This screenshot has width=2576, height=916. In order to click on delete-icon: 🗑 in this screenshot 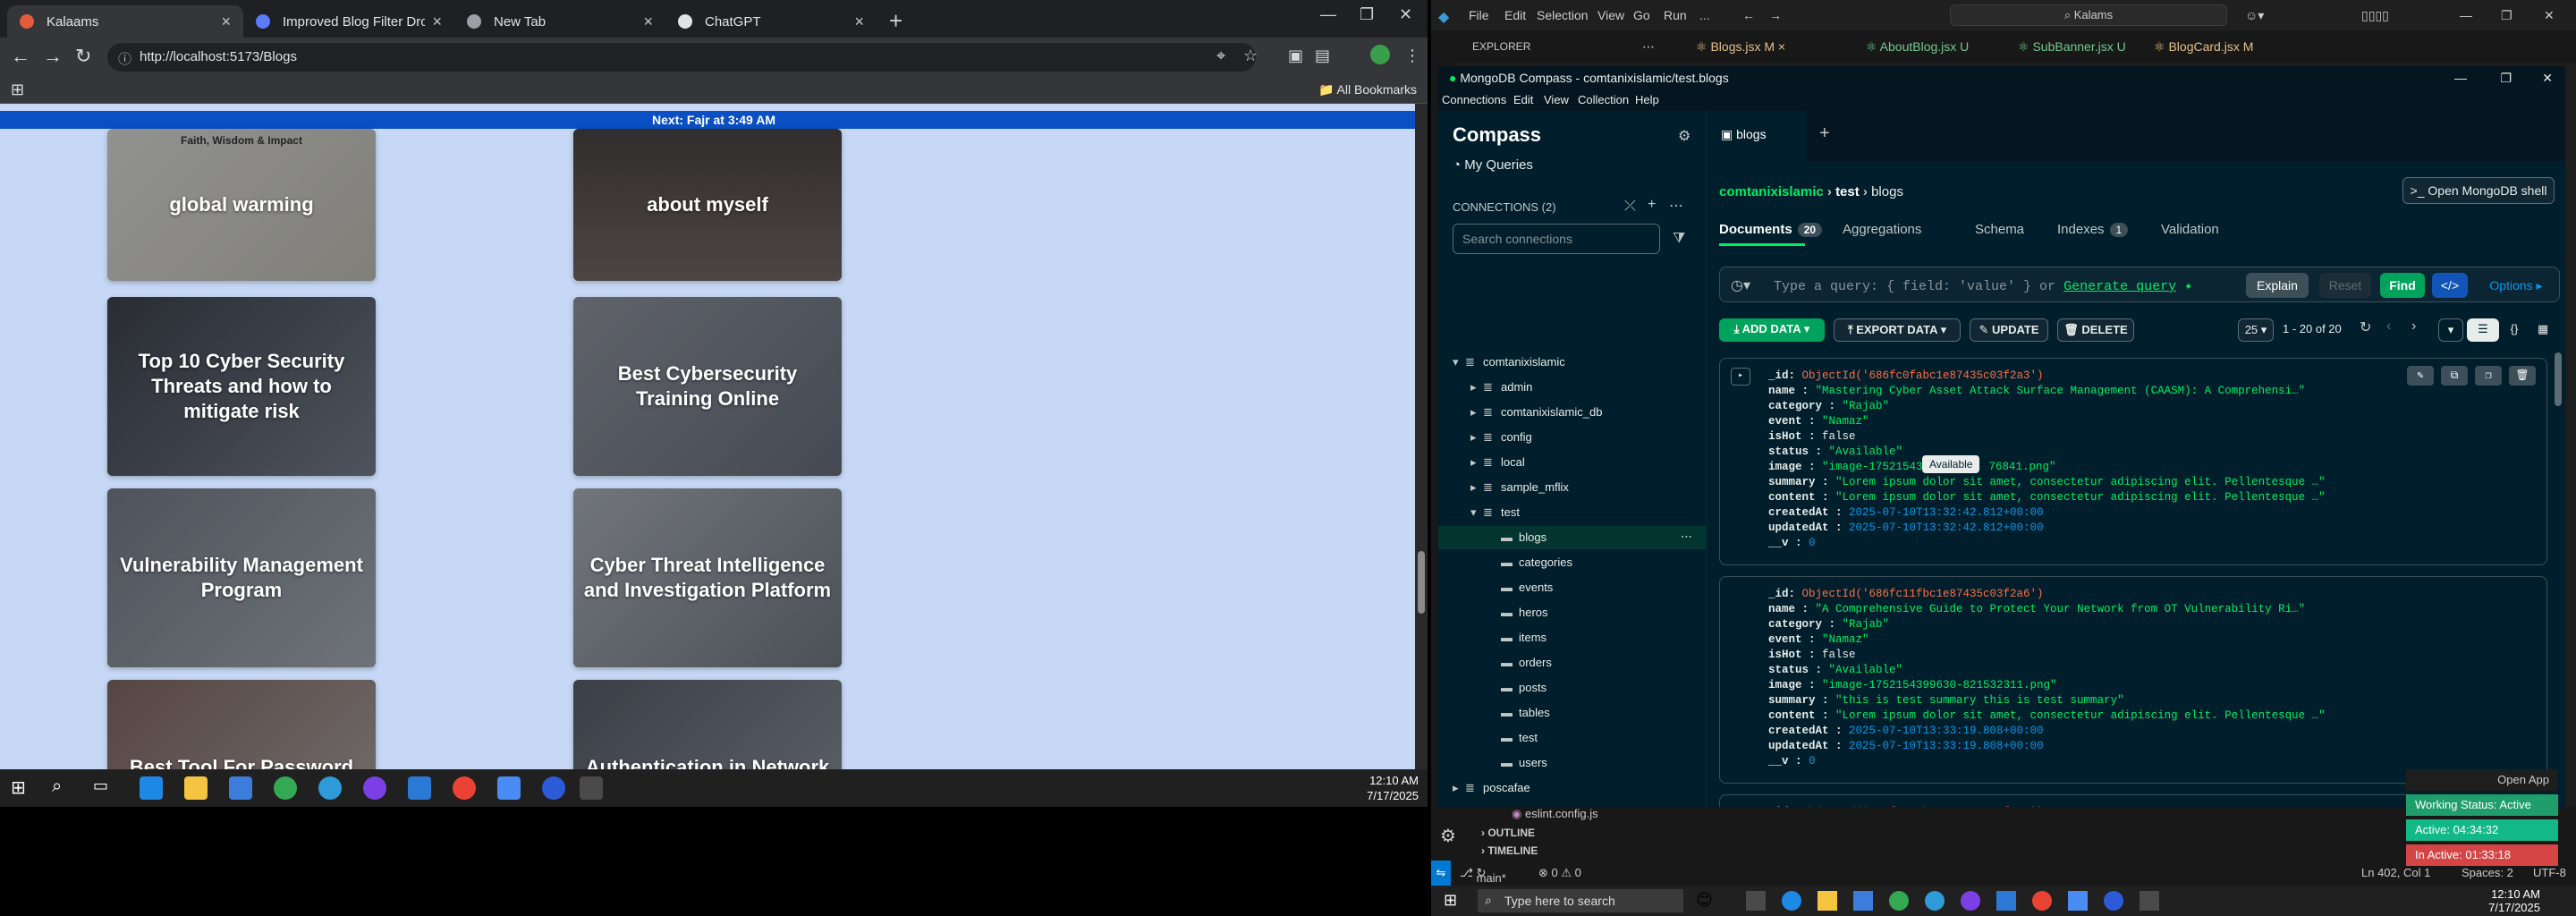, I will do `click(2522, 376)`.